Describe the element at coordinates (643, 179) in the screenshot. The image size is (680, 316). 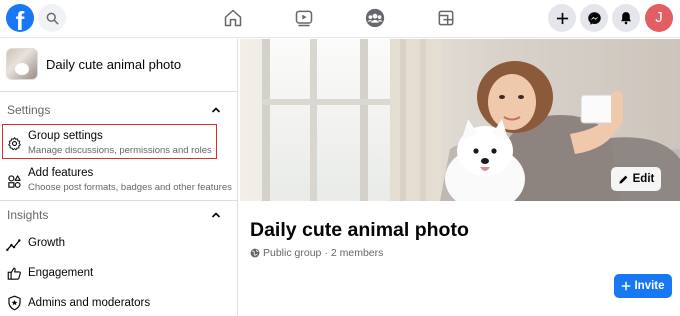
I see `edit-button-label: Edit` at that location.